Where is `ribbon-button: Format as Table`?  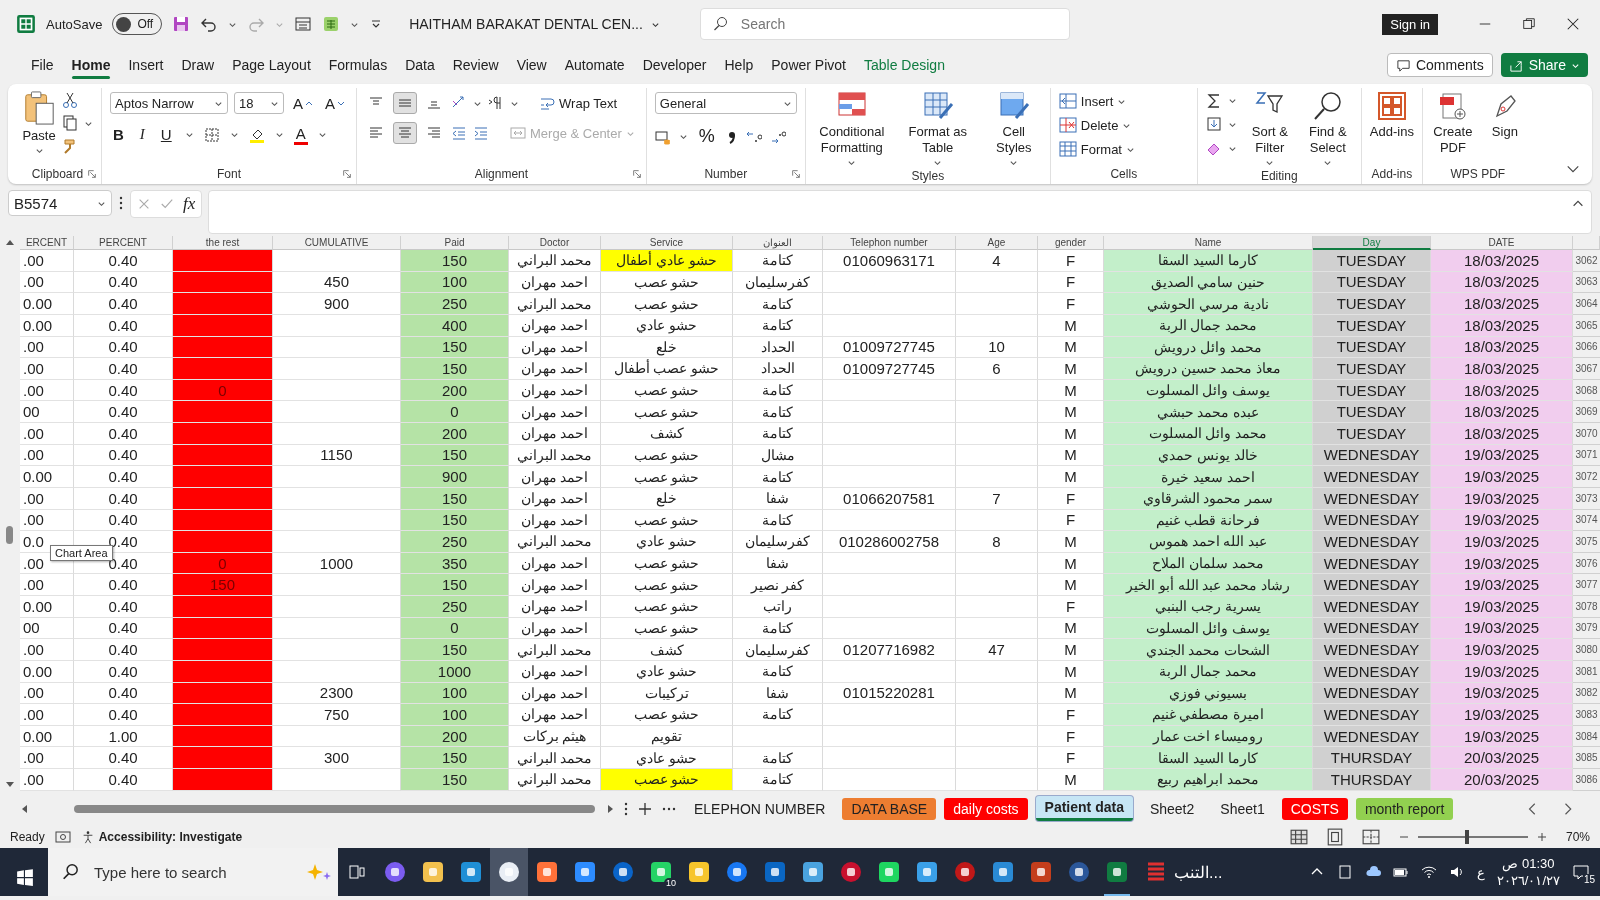 ribbon-button: Format as Table is located at coordinates (937, 127).